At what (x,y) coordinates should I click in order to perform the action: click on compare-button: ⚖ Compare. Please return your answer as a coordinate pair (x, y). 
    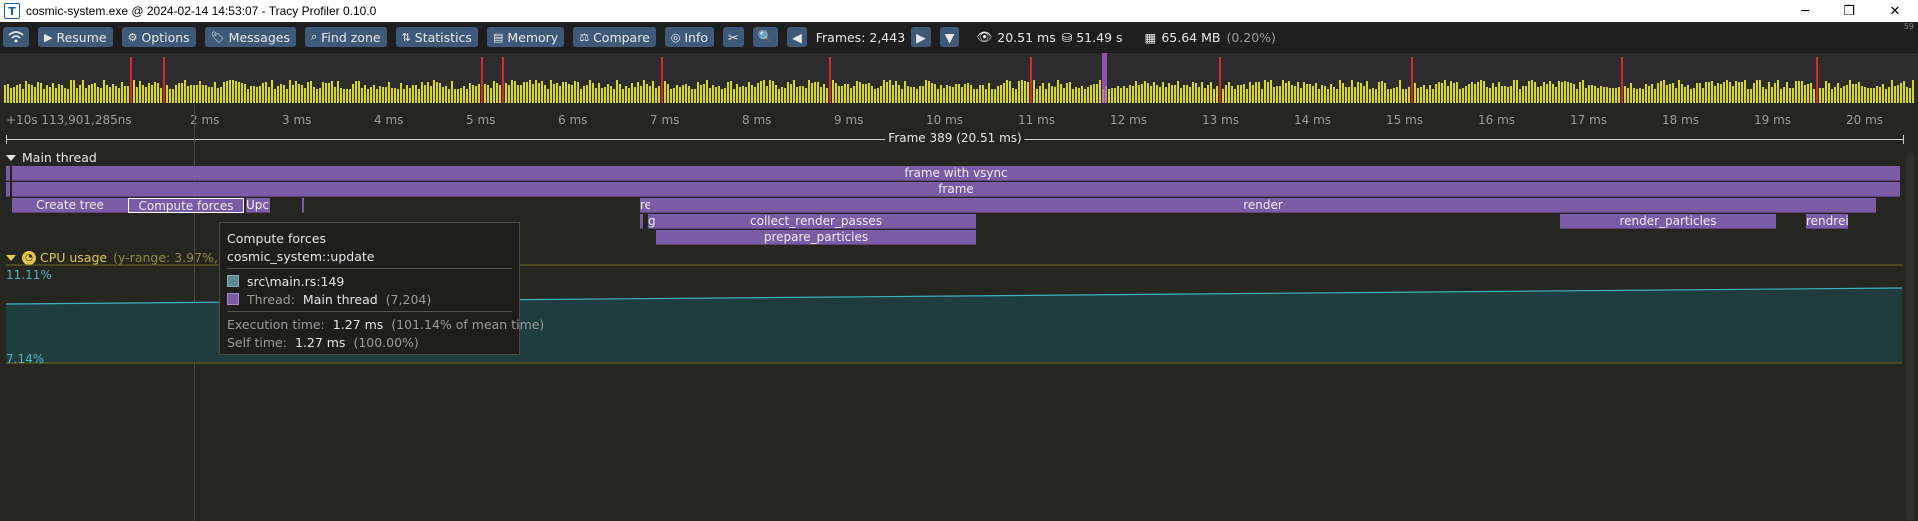
    Looking at the image, I should click on (614, 37).